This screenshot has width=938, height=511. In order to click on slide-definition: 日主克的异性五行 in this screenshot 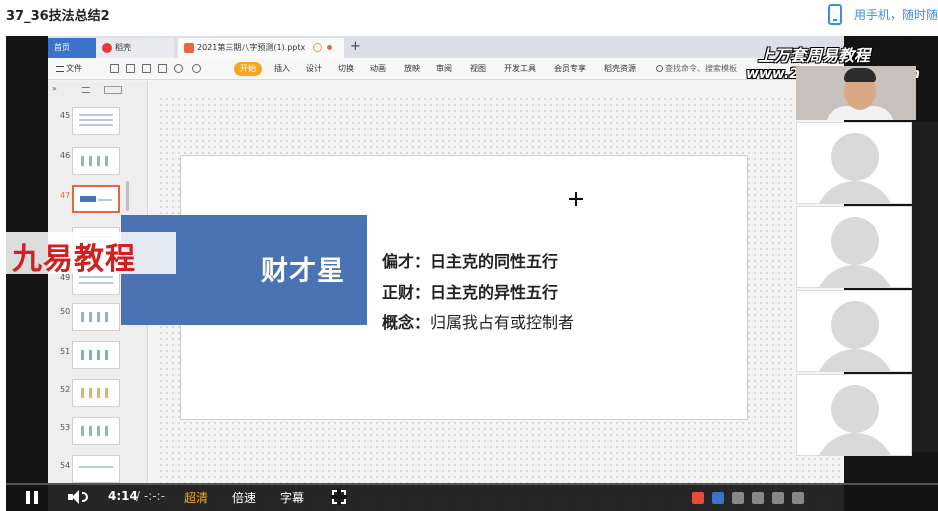, I will do `click(494, 292)`.